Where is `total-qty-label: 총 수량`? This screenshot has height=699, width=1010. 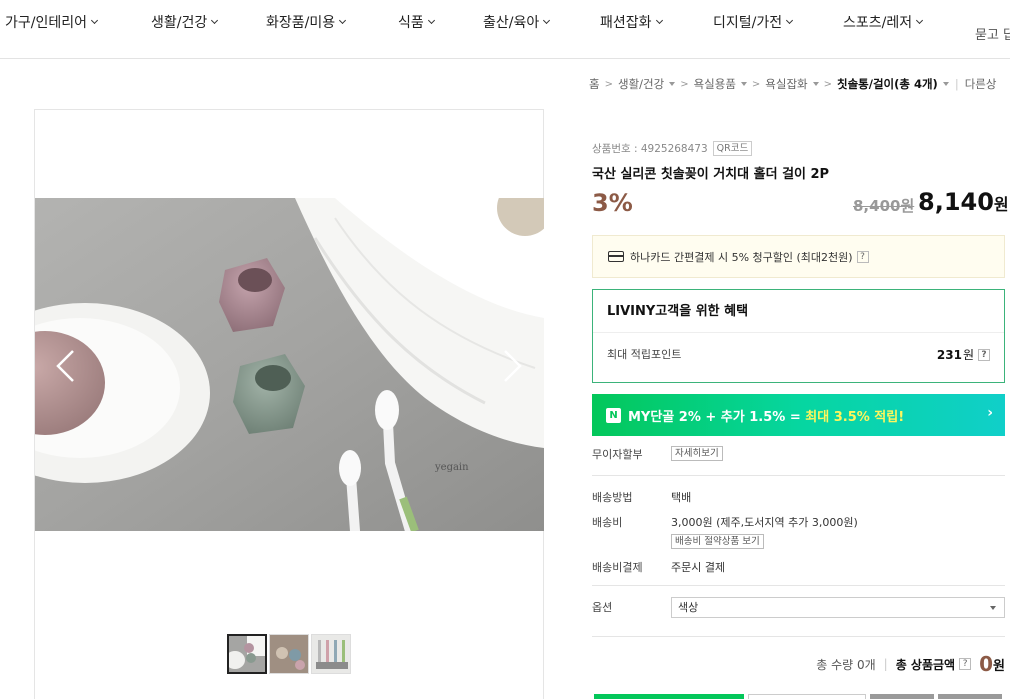 total-qty-label: 총 수량 is located at coordinates (835, 664).